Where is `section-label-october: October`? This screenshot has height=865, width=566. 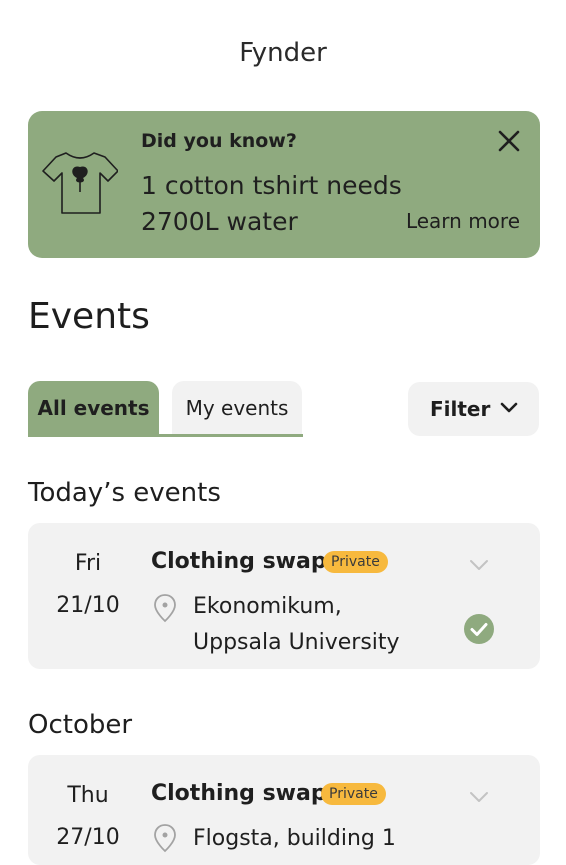
section-label-october: October is located at coordinates (80, 725).